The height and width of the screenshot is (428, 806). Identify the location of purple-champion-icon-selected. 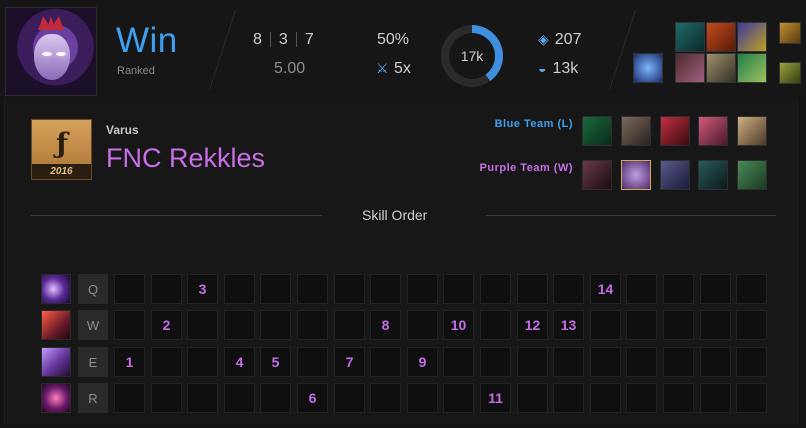
(636, 175).